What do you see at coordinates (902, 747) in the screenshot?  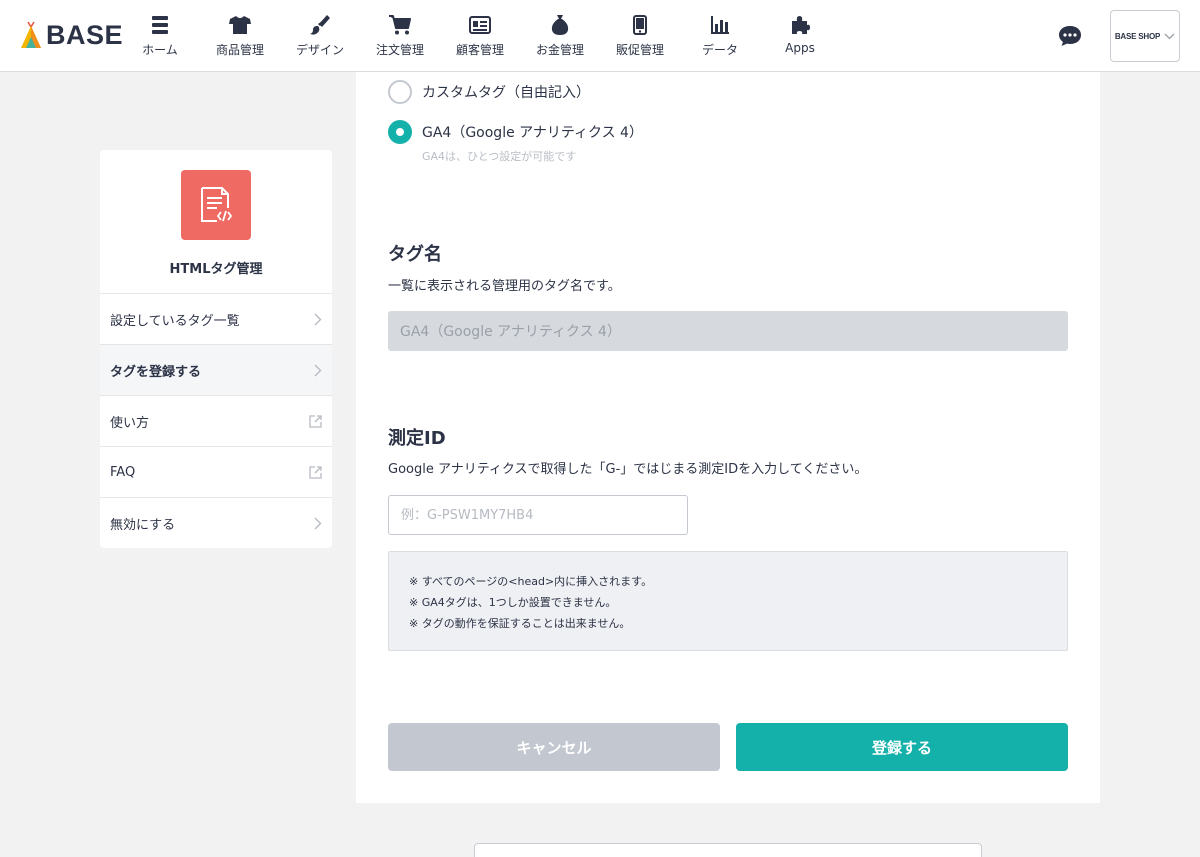 I see `register-button: 登録する` at bounding box center [902, 747].